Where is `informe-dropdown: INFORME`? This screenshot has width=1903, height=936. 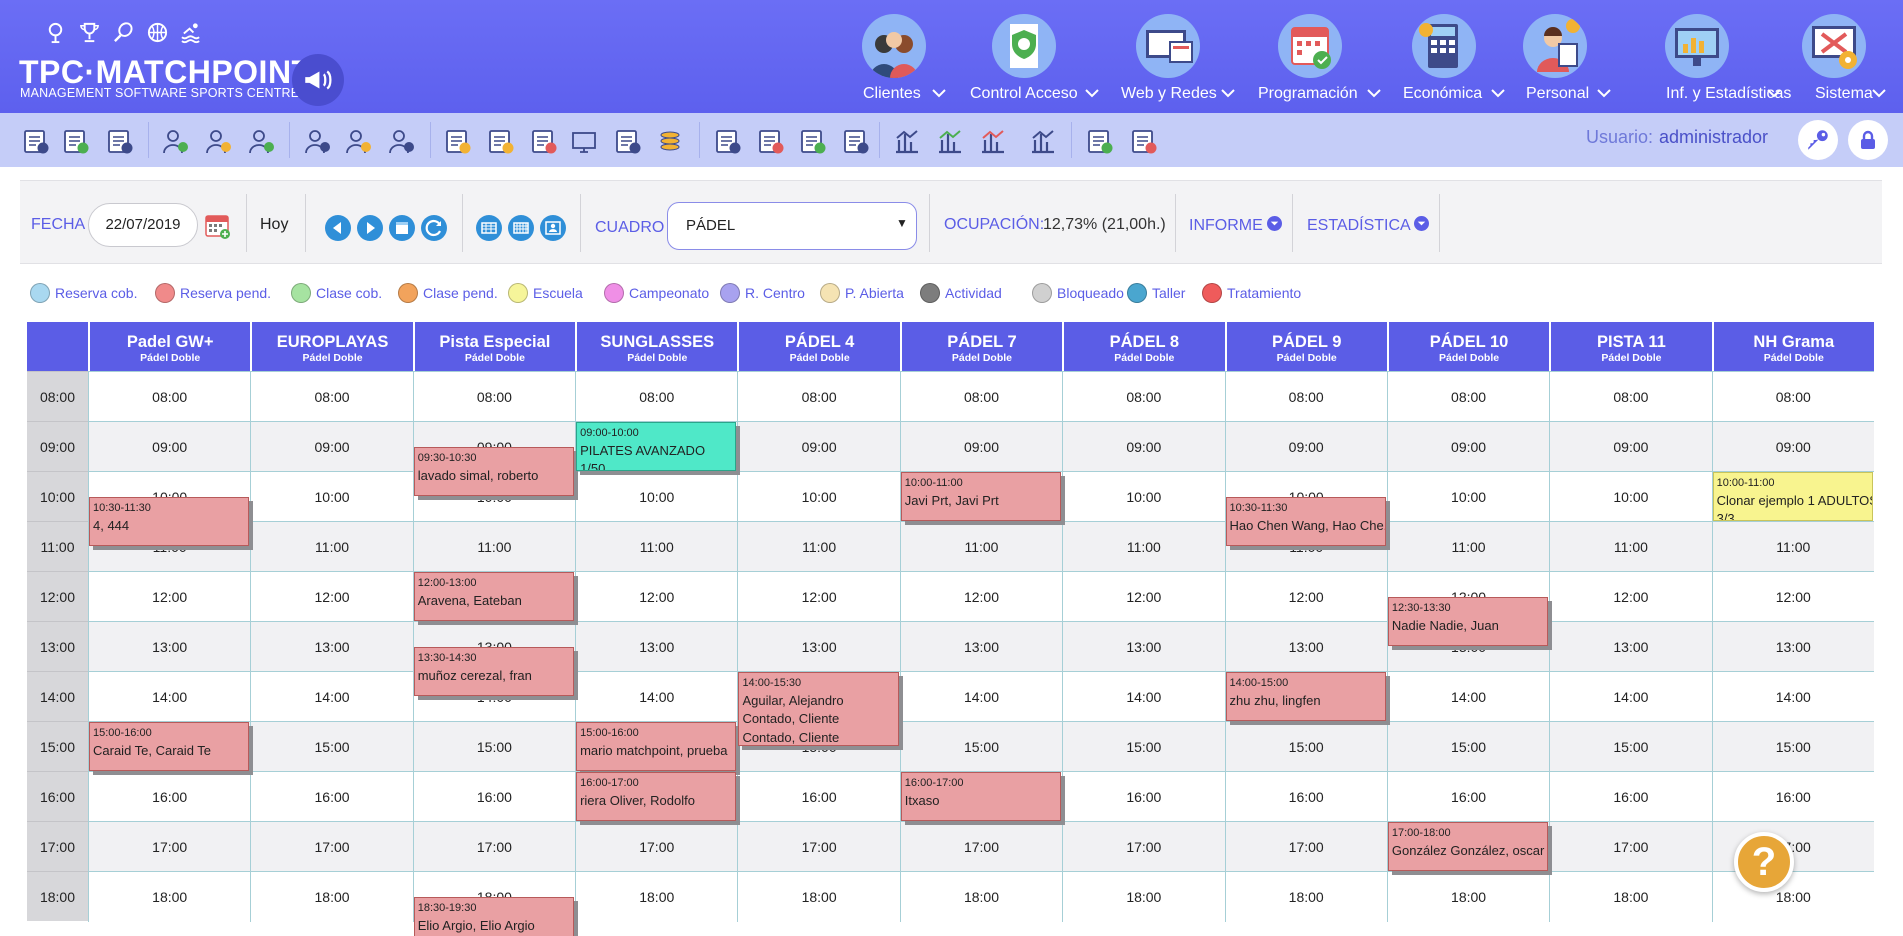
informe-dropdown: INFORME is located at coordinates (1236, 225).